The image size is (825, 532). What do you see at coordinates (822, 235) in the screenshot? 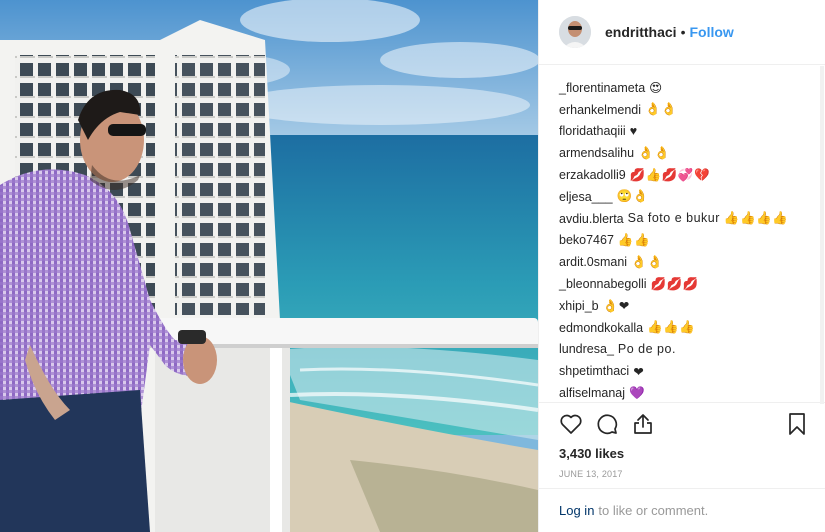
I see `comments-scrollbar` at bounding box center [822, 235].